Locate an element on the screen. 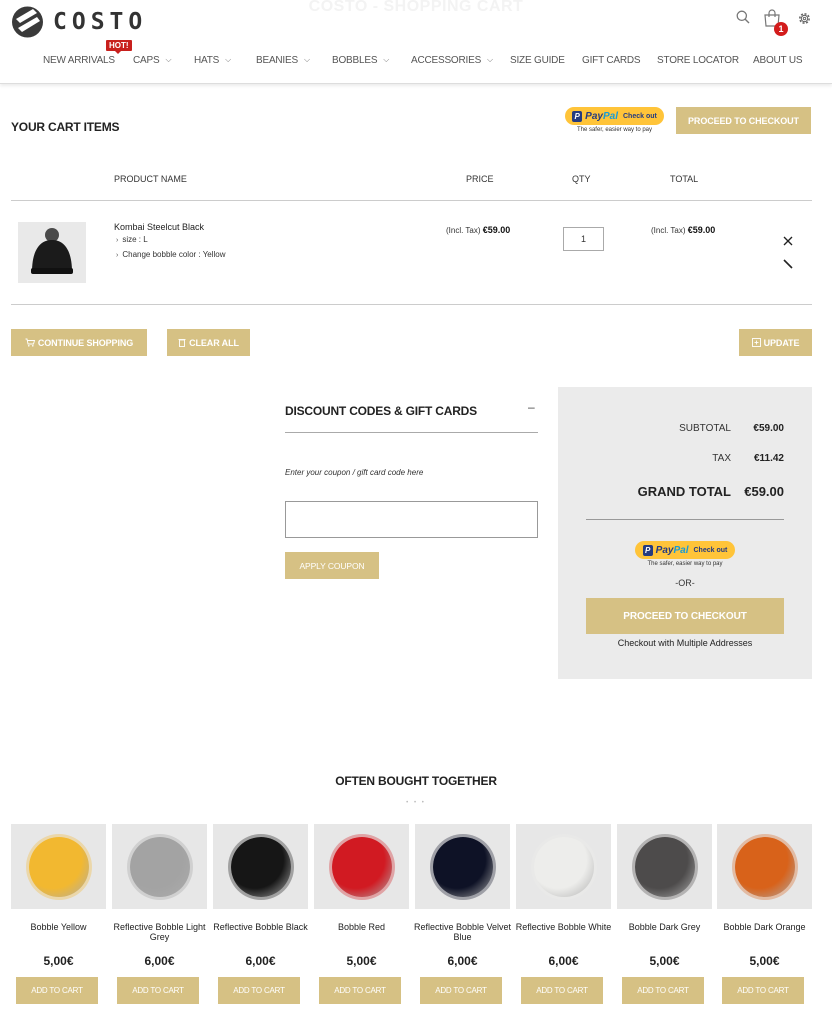 This screenshot has width=832, height=1024. total-value: €59.00 is located at coordinates (701, 230).